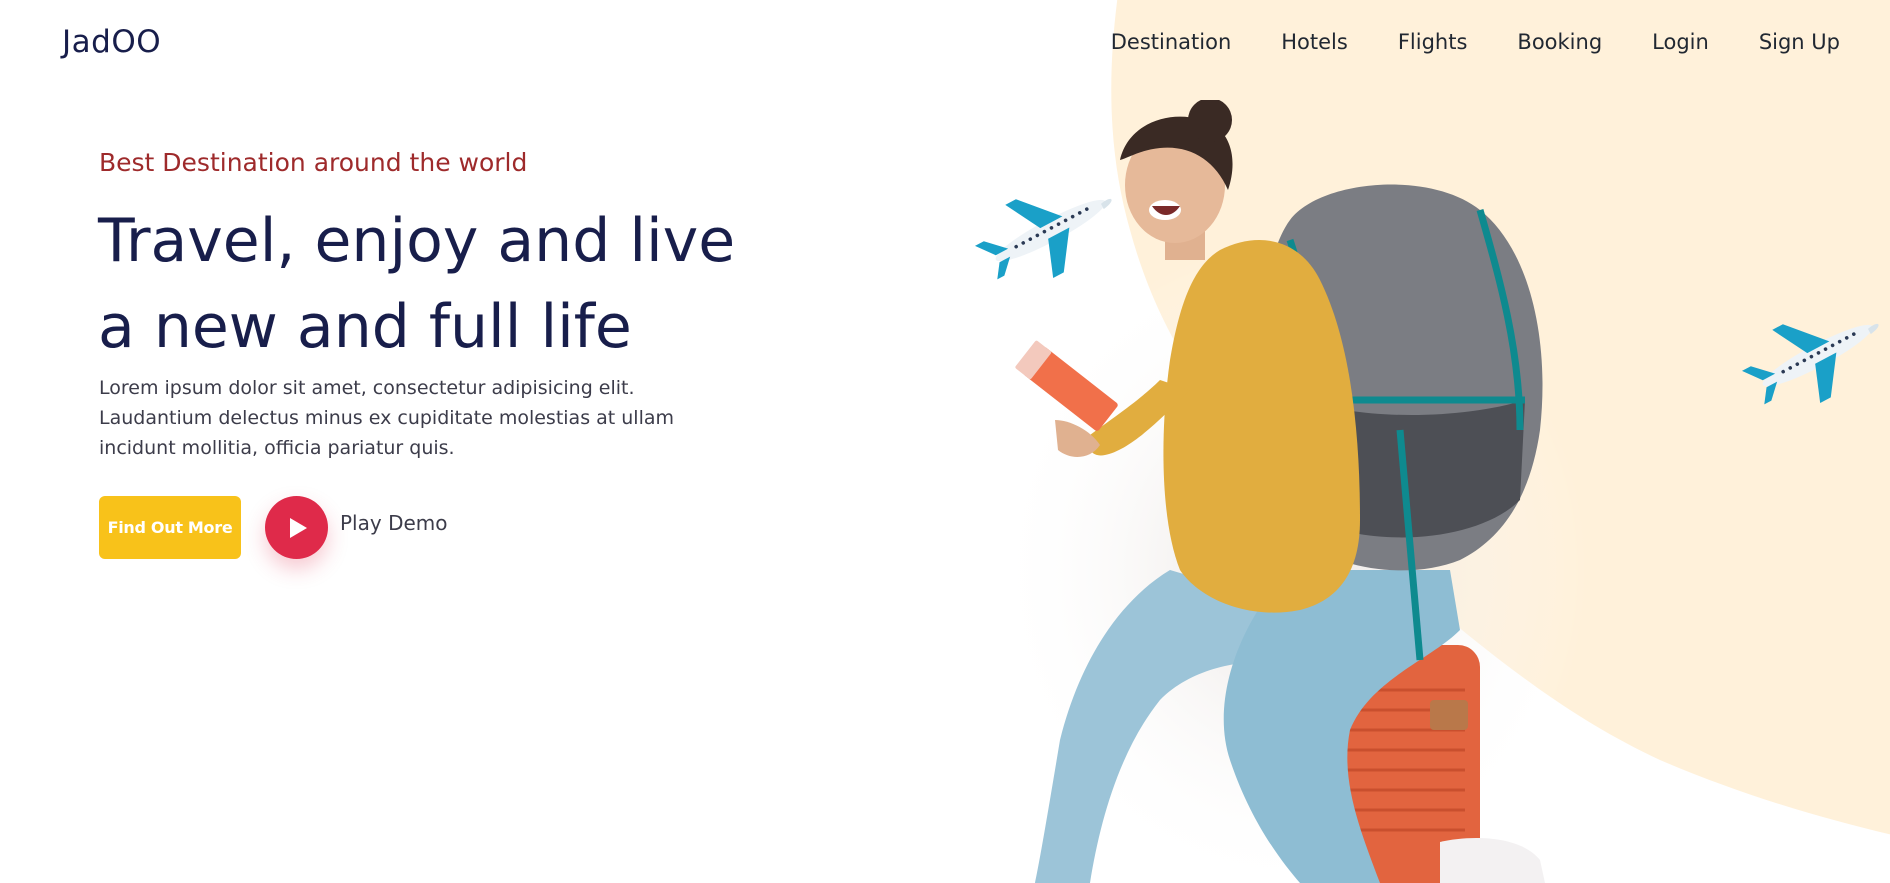 This screenshot has width=1890, height=883. Describe the element at coordinates (1810, 364) in the screenshot. I see `airplane-icon` at that location.